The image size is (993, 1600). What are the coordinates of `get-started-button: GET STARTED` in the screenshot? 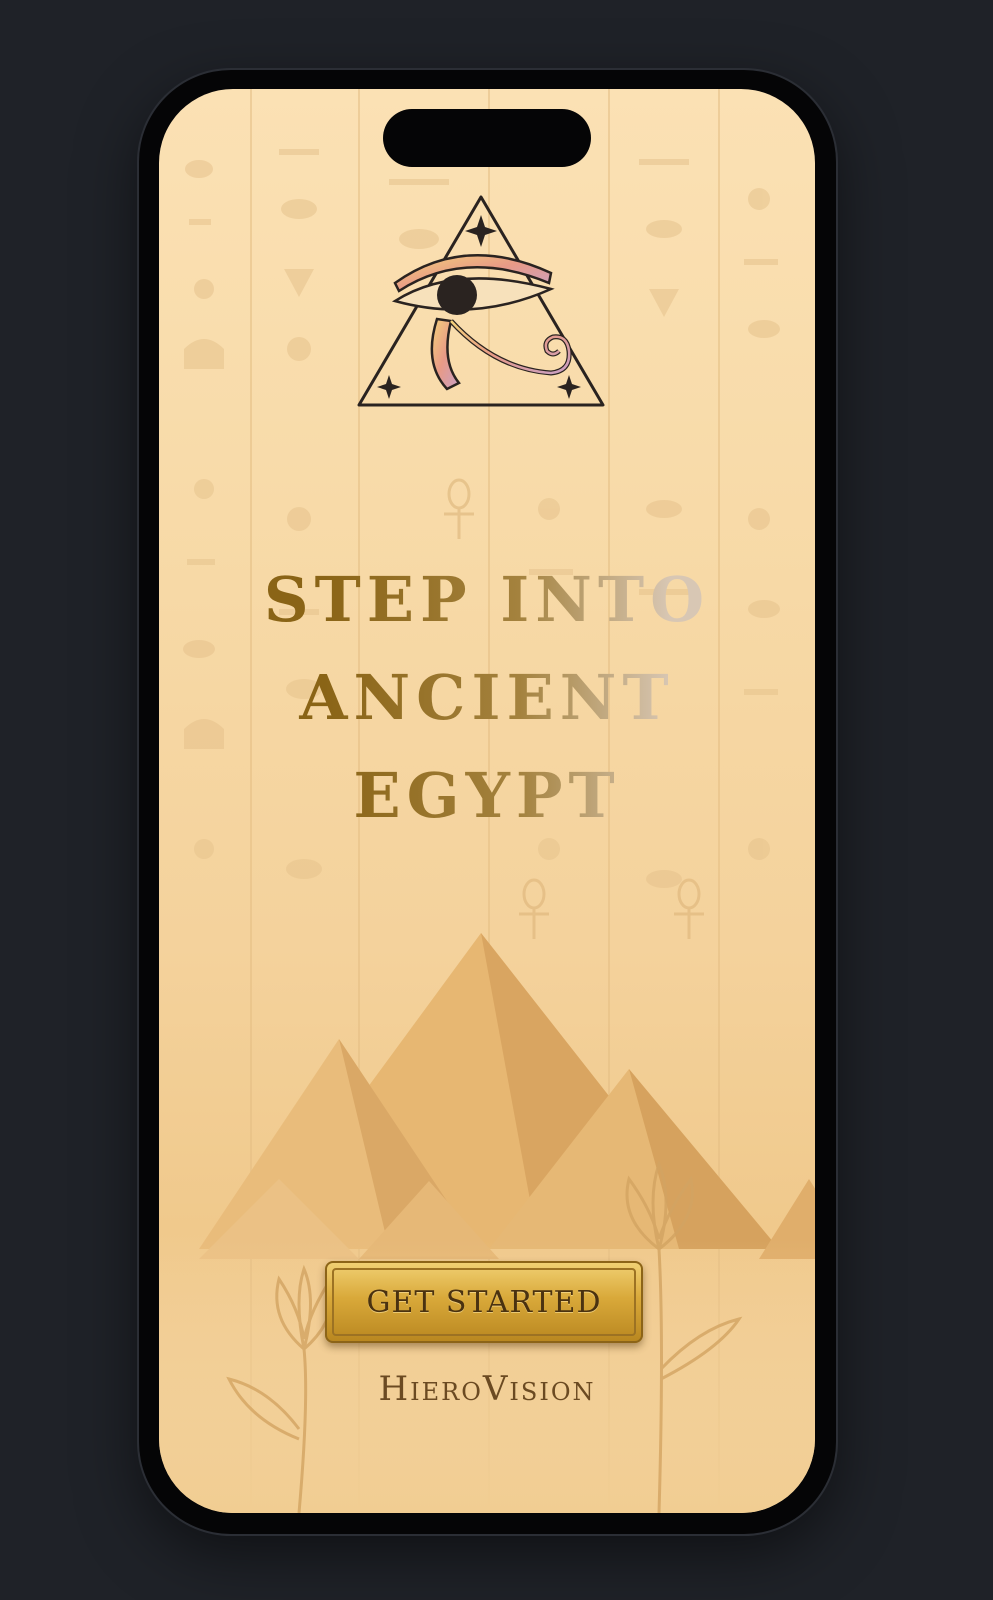 It's located at (484, 1302).